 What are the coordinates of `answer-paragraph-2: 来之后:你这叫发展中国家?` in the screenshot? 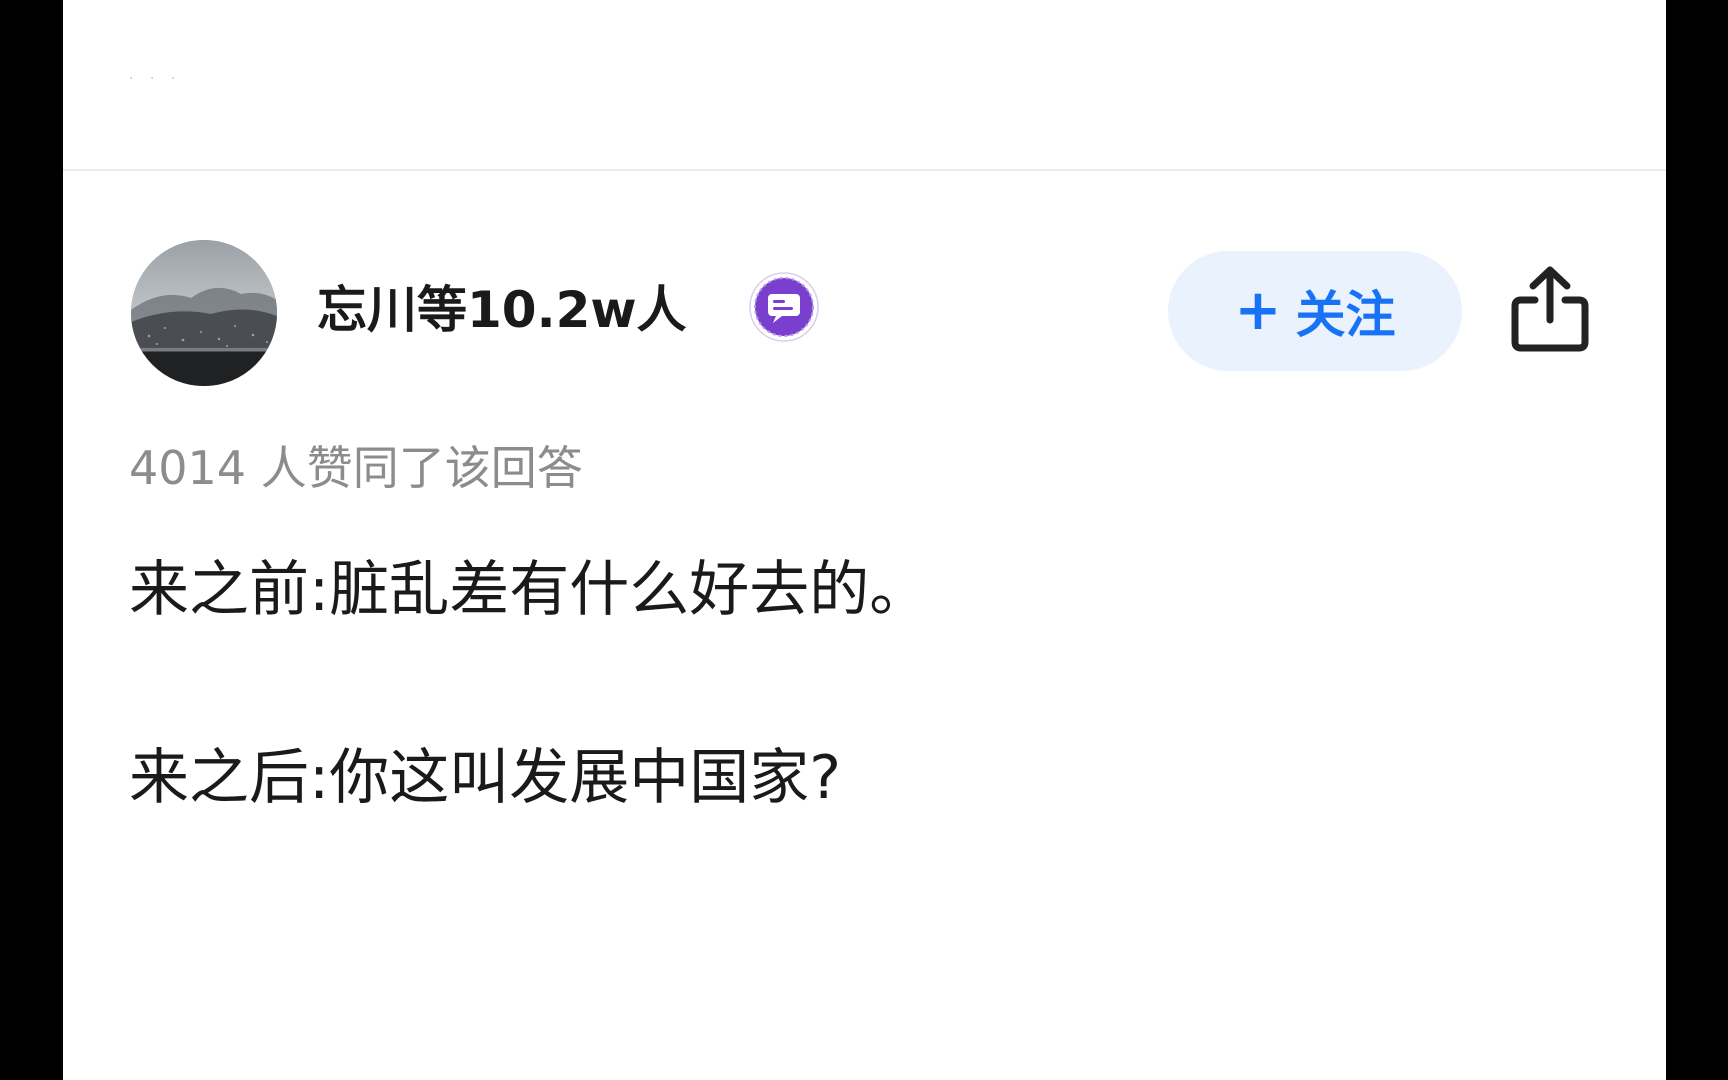 It's located at (485, 778).